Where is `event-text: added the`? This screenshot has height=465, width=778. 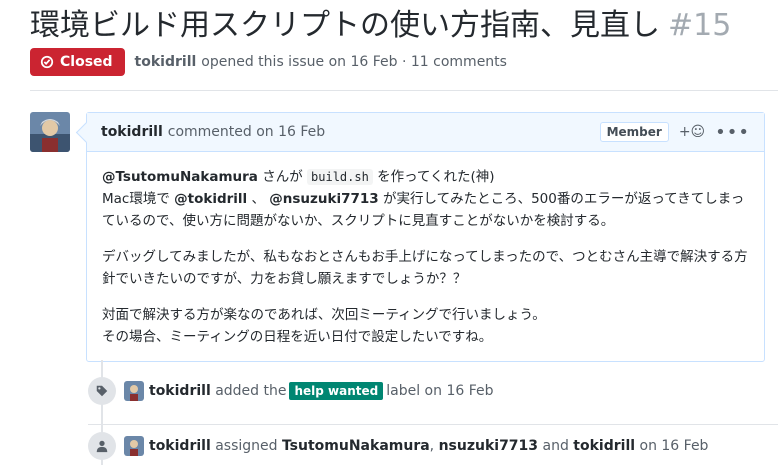
event-text: added the is located at coordinates (251, 391).